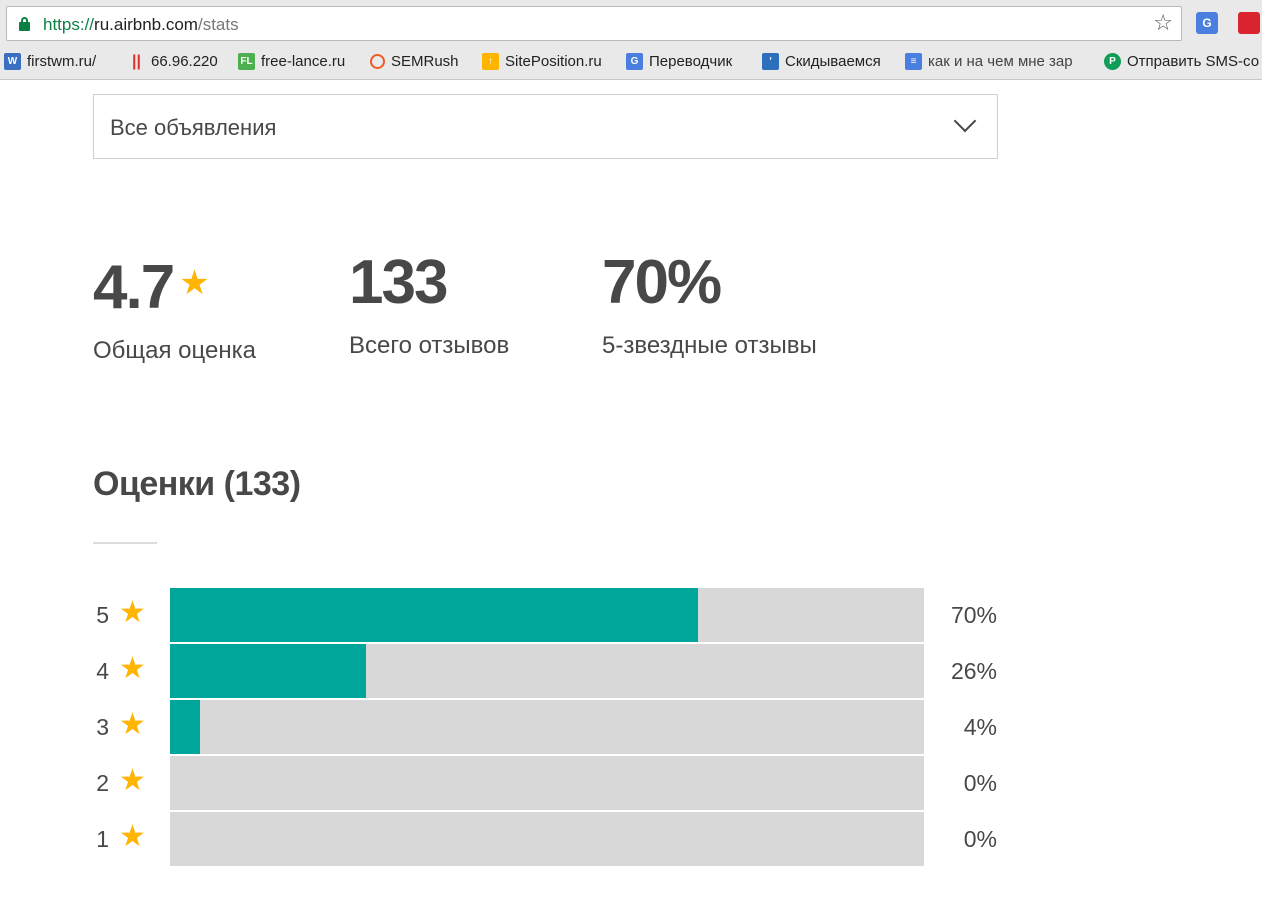 The image size is (1262, 900). I want to click on bookmark-item: || 66.96.220, so click(173, 61).